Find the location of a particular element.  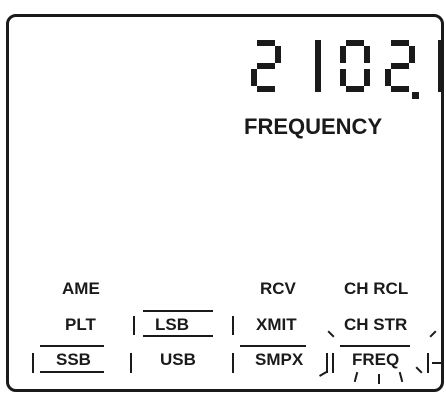

frequency-label: FREQUENCY is located at coordinates (313, 126).